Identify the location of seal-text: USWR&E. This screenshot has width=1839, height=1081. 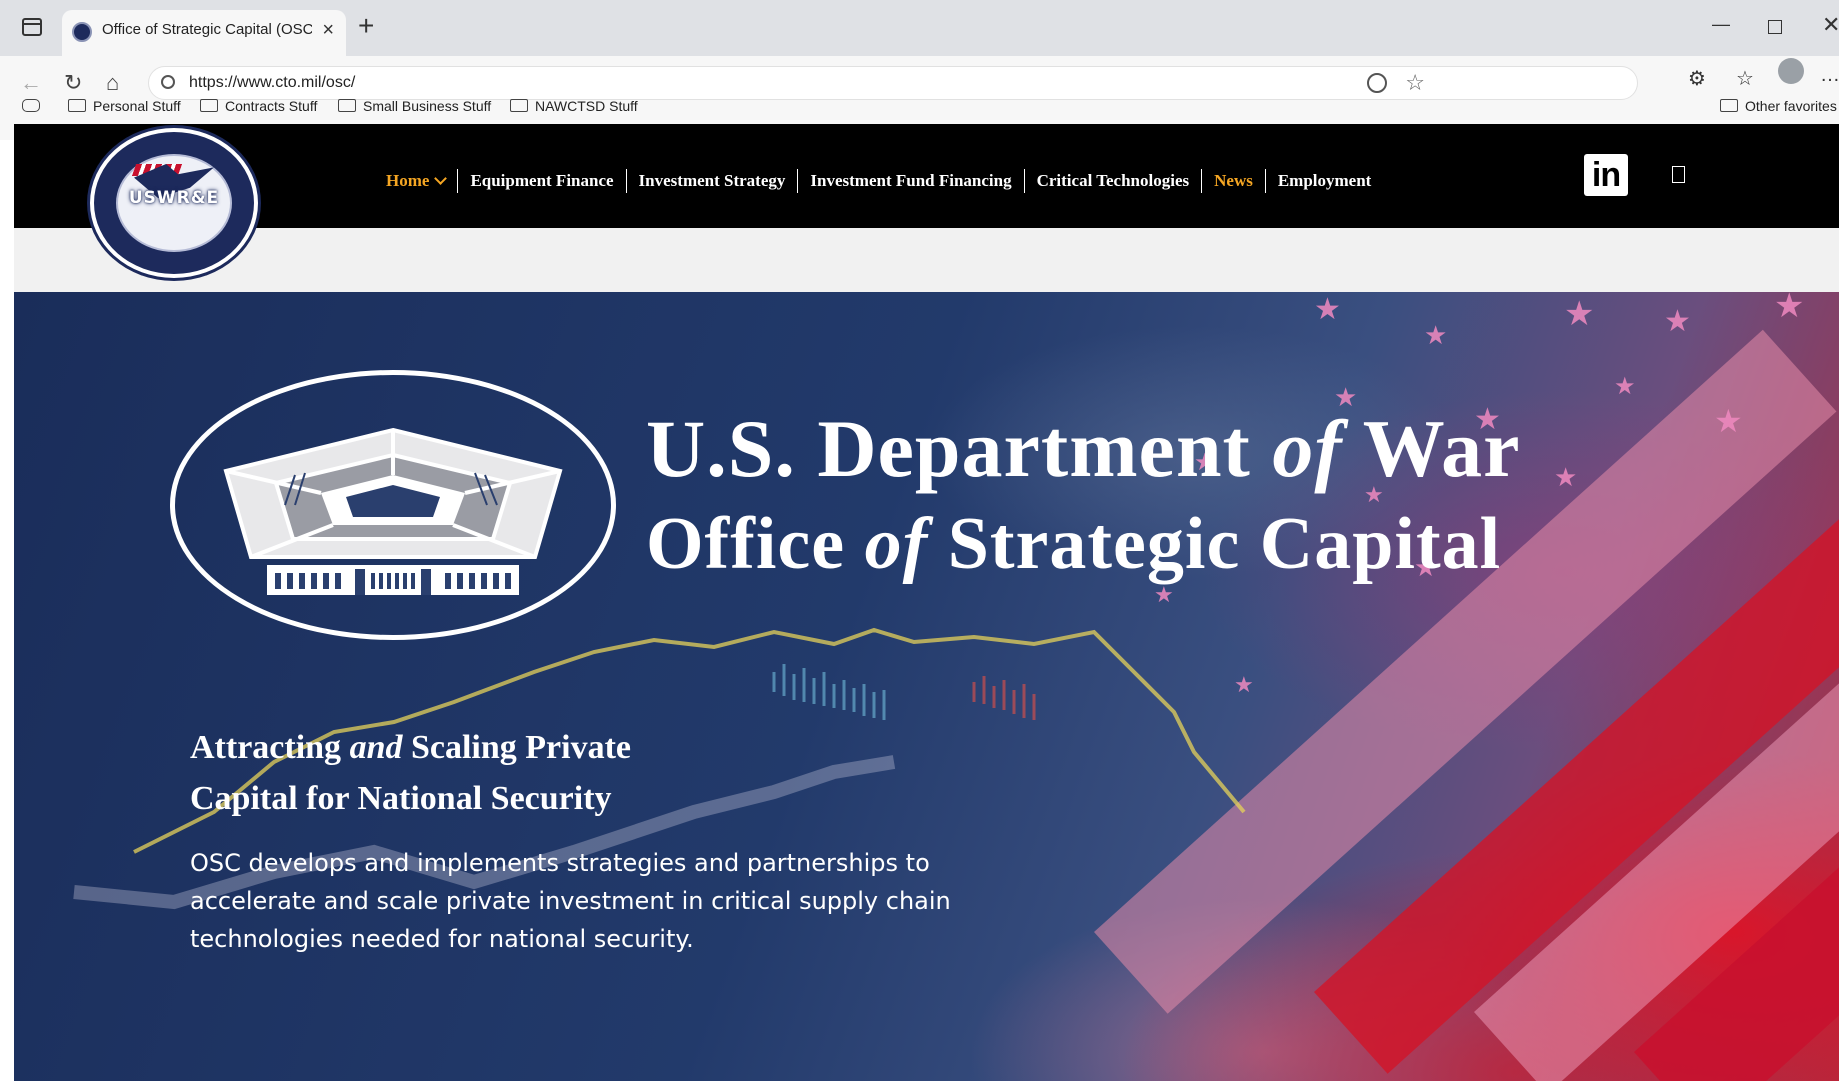
(174, 198).